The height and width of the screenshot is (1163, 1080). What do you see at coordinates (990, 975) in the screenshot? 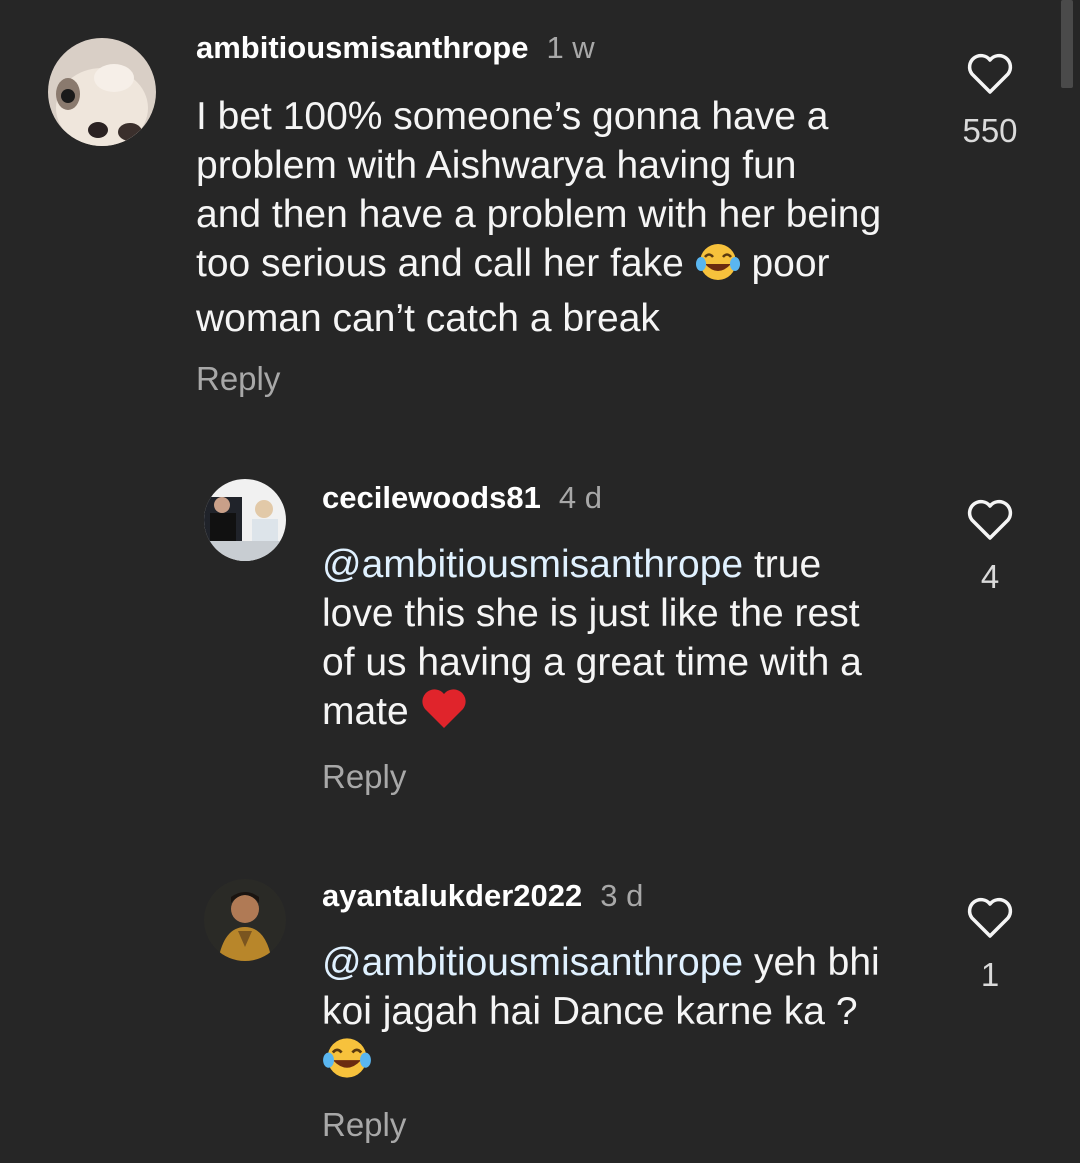
I see `like-count: 1` at bounding box center [990, 975].